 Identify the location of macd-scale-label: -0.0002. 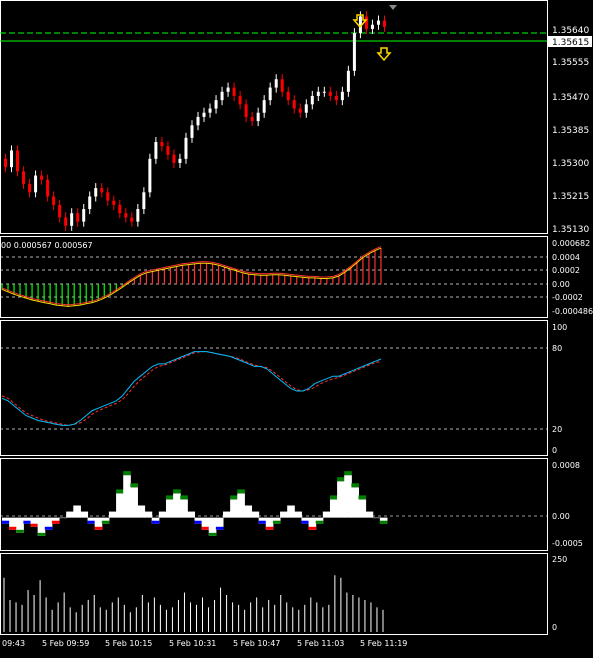
(567, 297).